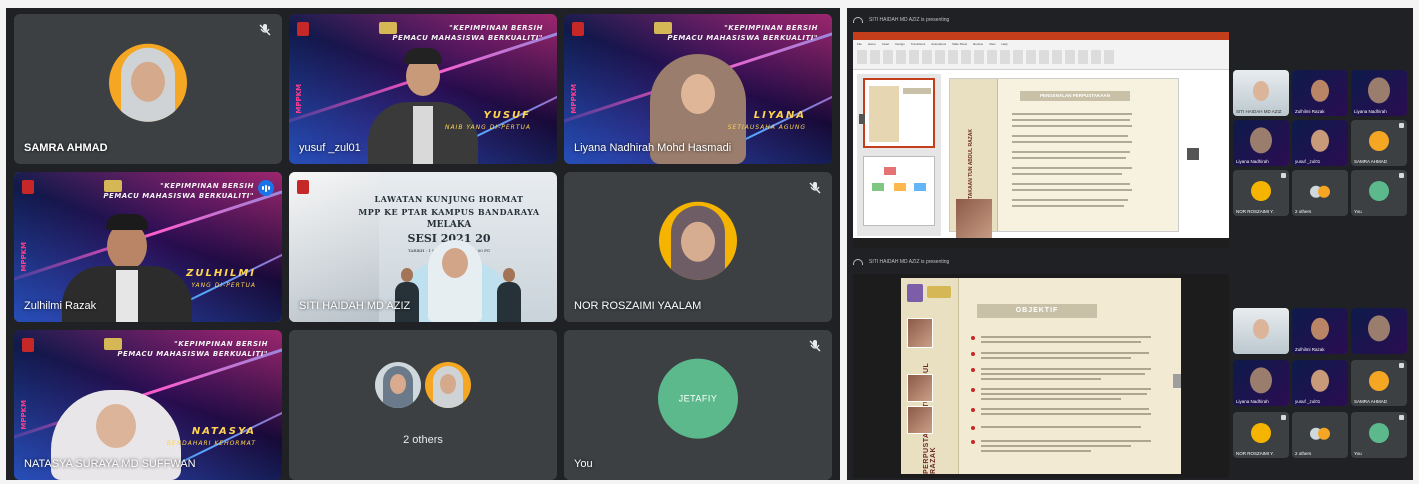  I want to click on event-line-1: LAWATAN KUNJUNG HORMAT, so click(449, 199).